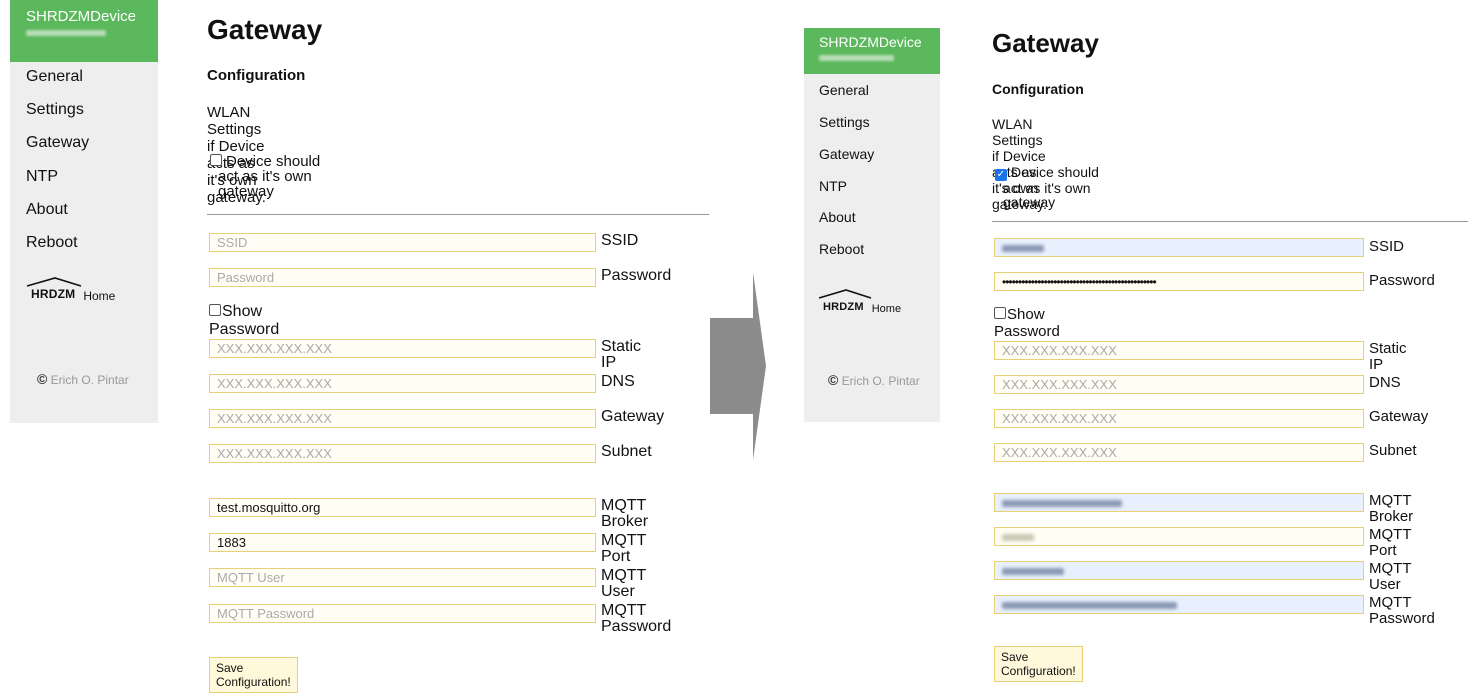  Describe the element at coordinates (402, 542) in the screenshot. I see `mqtt-port-input: 1883` at that location.